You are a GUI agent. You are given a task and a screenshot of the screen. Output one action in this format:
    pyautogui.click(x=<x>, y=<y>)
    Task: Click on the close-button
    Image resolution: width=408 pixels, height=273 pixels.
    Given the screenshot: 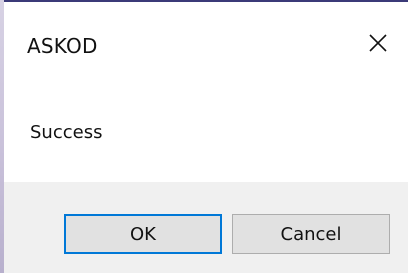 What is the action you would take?
    pyautogui.click(x=378, y=43)
    